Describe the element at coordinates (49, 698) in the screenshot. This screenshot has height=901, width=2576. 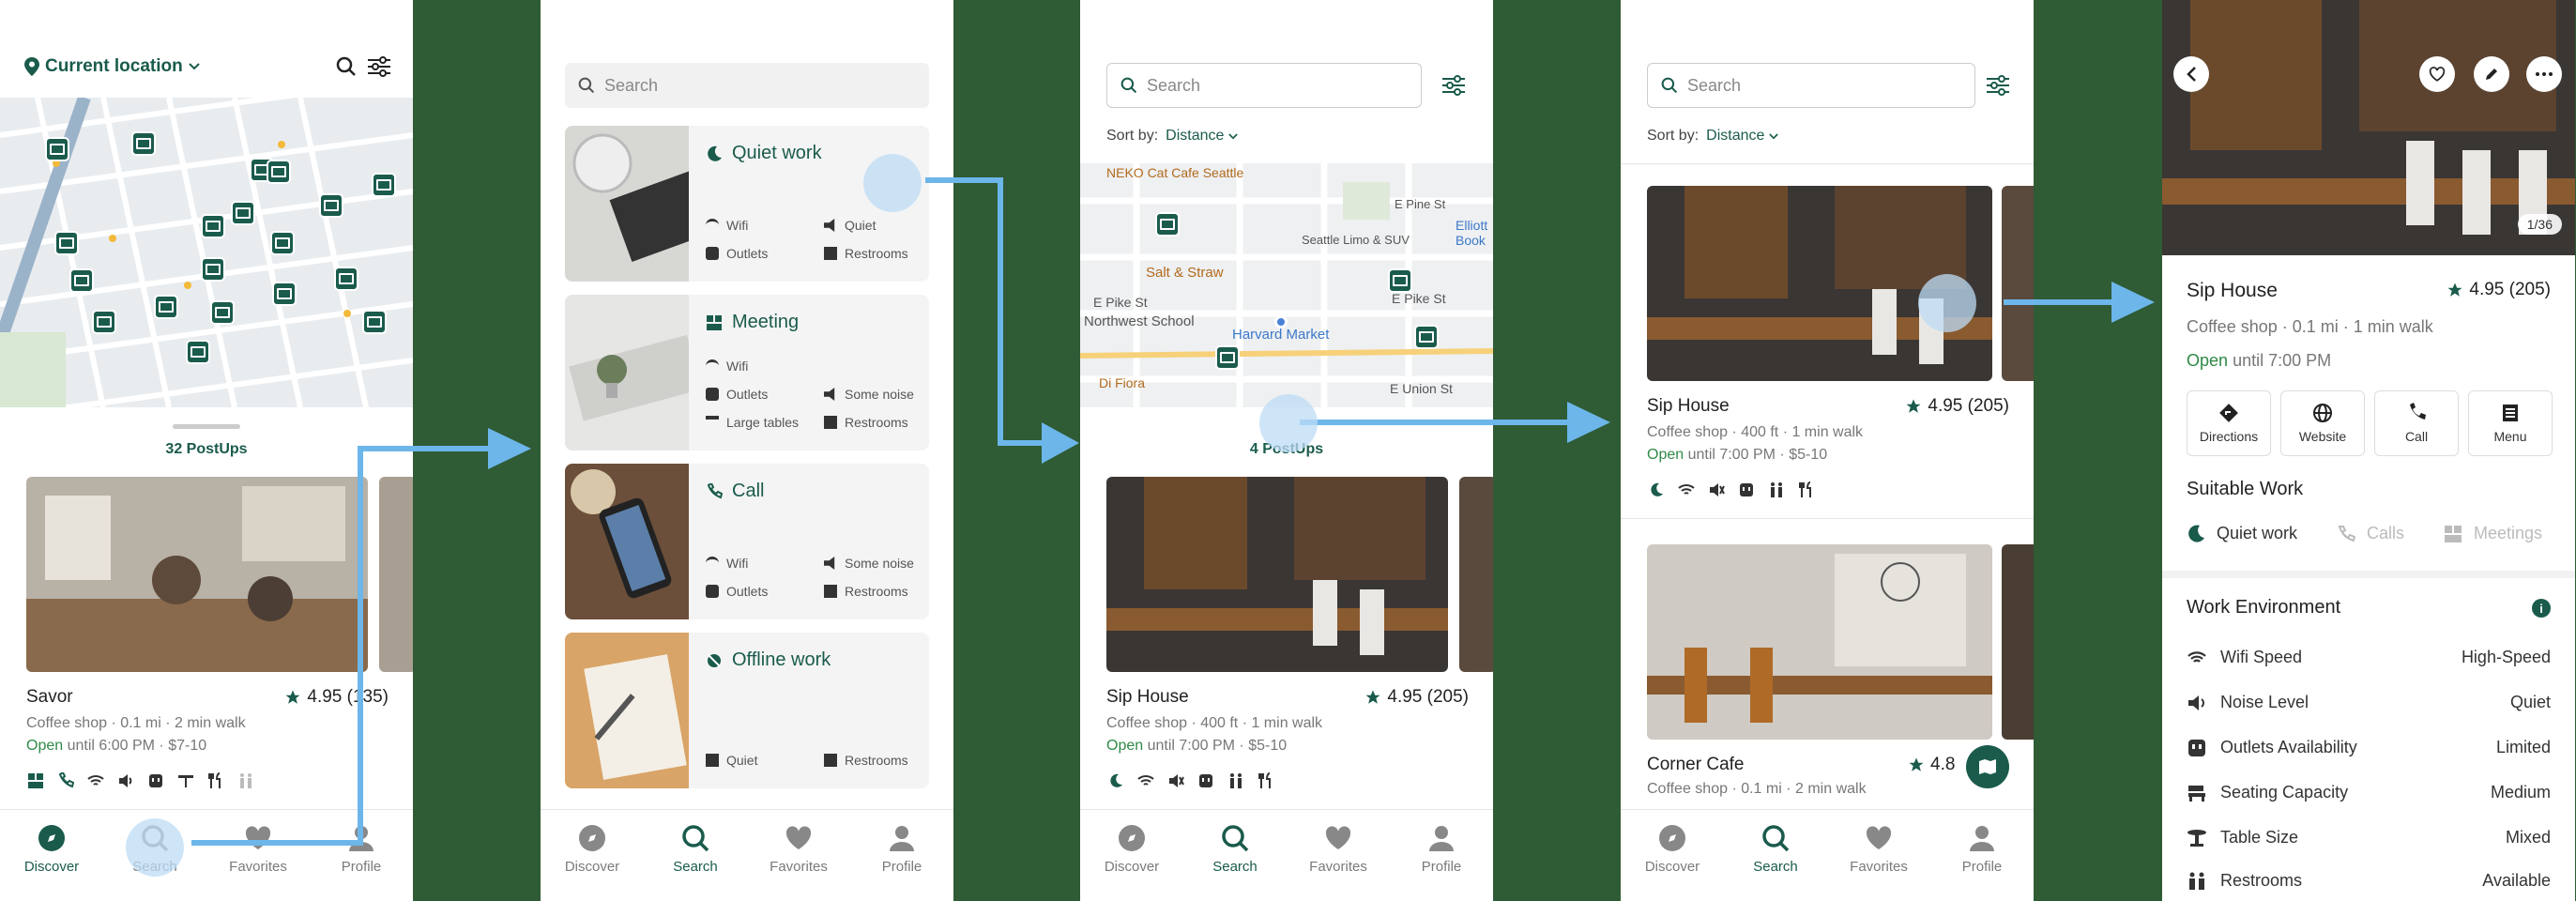
I see `cafe-name: Savor` at that location.